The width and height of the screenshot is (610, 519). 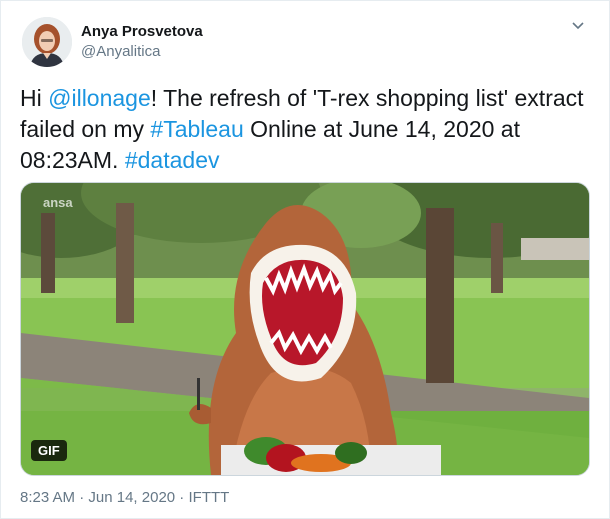 What do you see at coordinates (142, 31) in the screenshot?
I see `author-name: Anya Prosvetova` at bounding box center [142, 31].